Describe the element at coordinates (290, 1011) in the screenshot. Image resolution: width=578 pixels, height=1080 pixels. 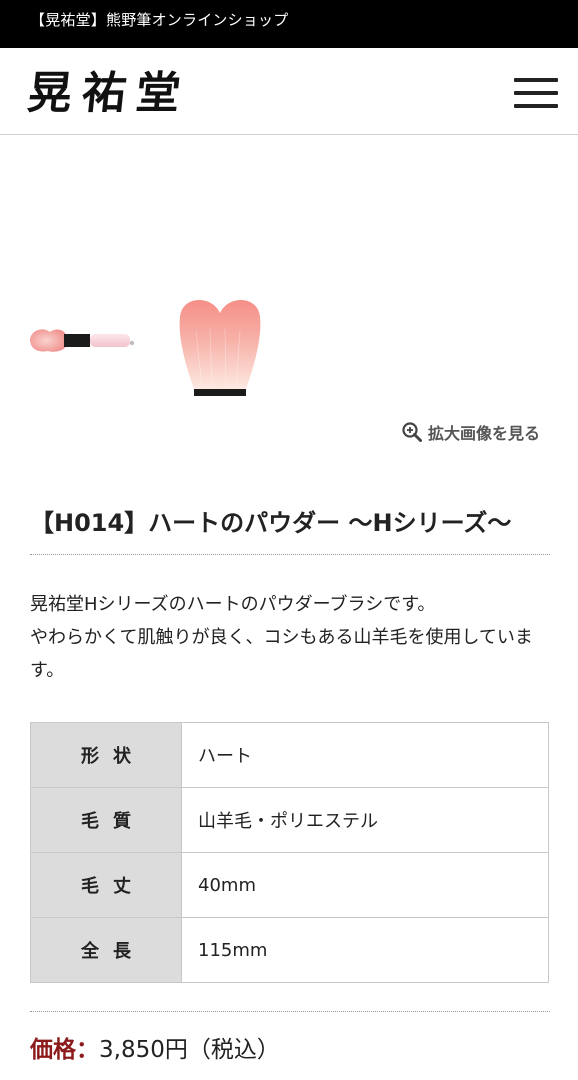
I see `price-divider` at that location.